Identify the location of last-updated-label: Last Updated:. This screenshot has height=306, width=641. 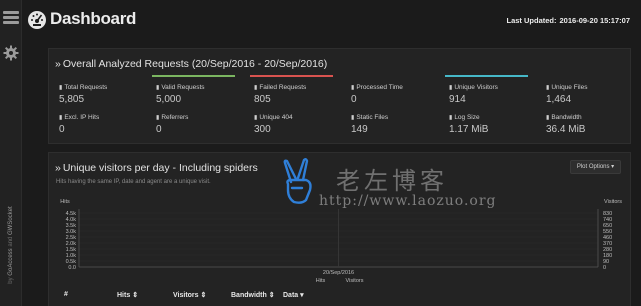
(531, 20).